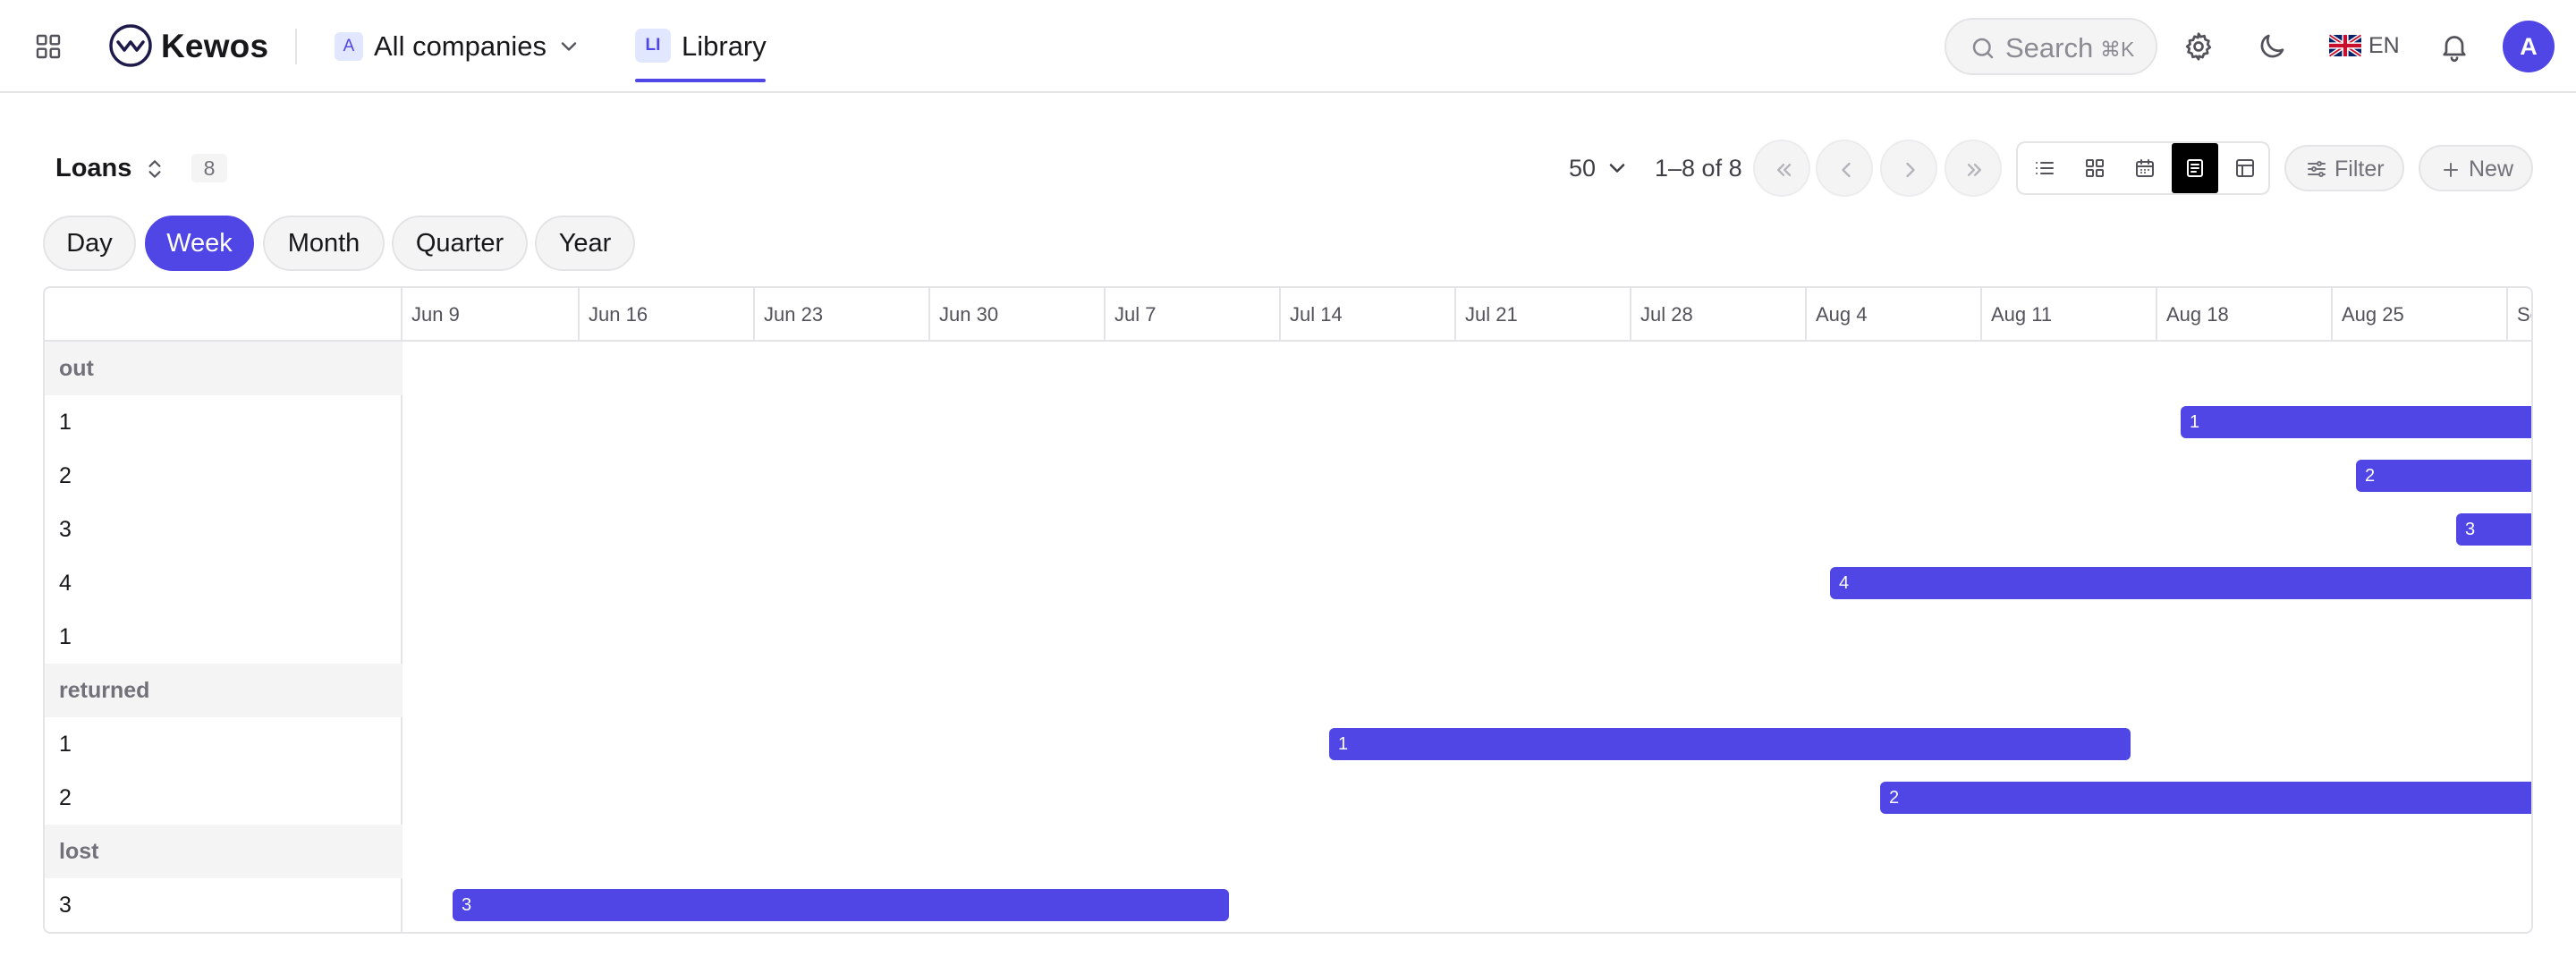  I want to click on avatar: A, so click(2529, 46).